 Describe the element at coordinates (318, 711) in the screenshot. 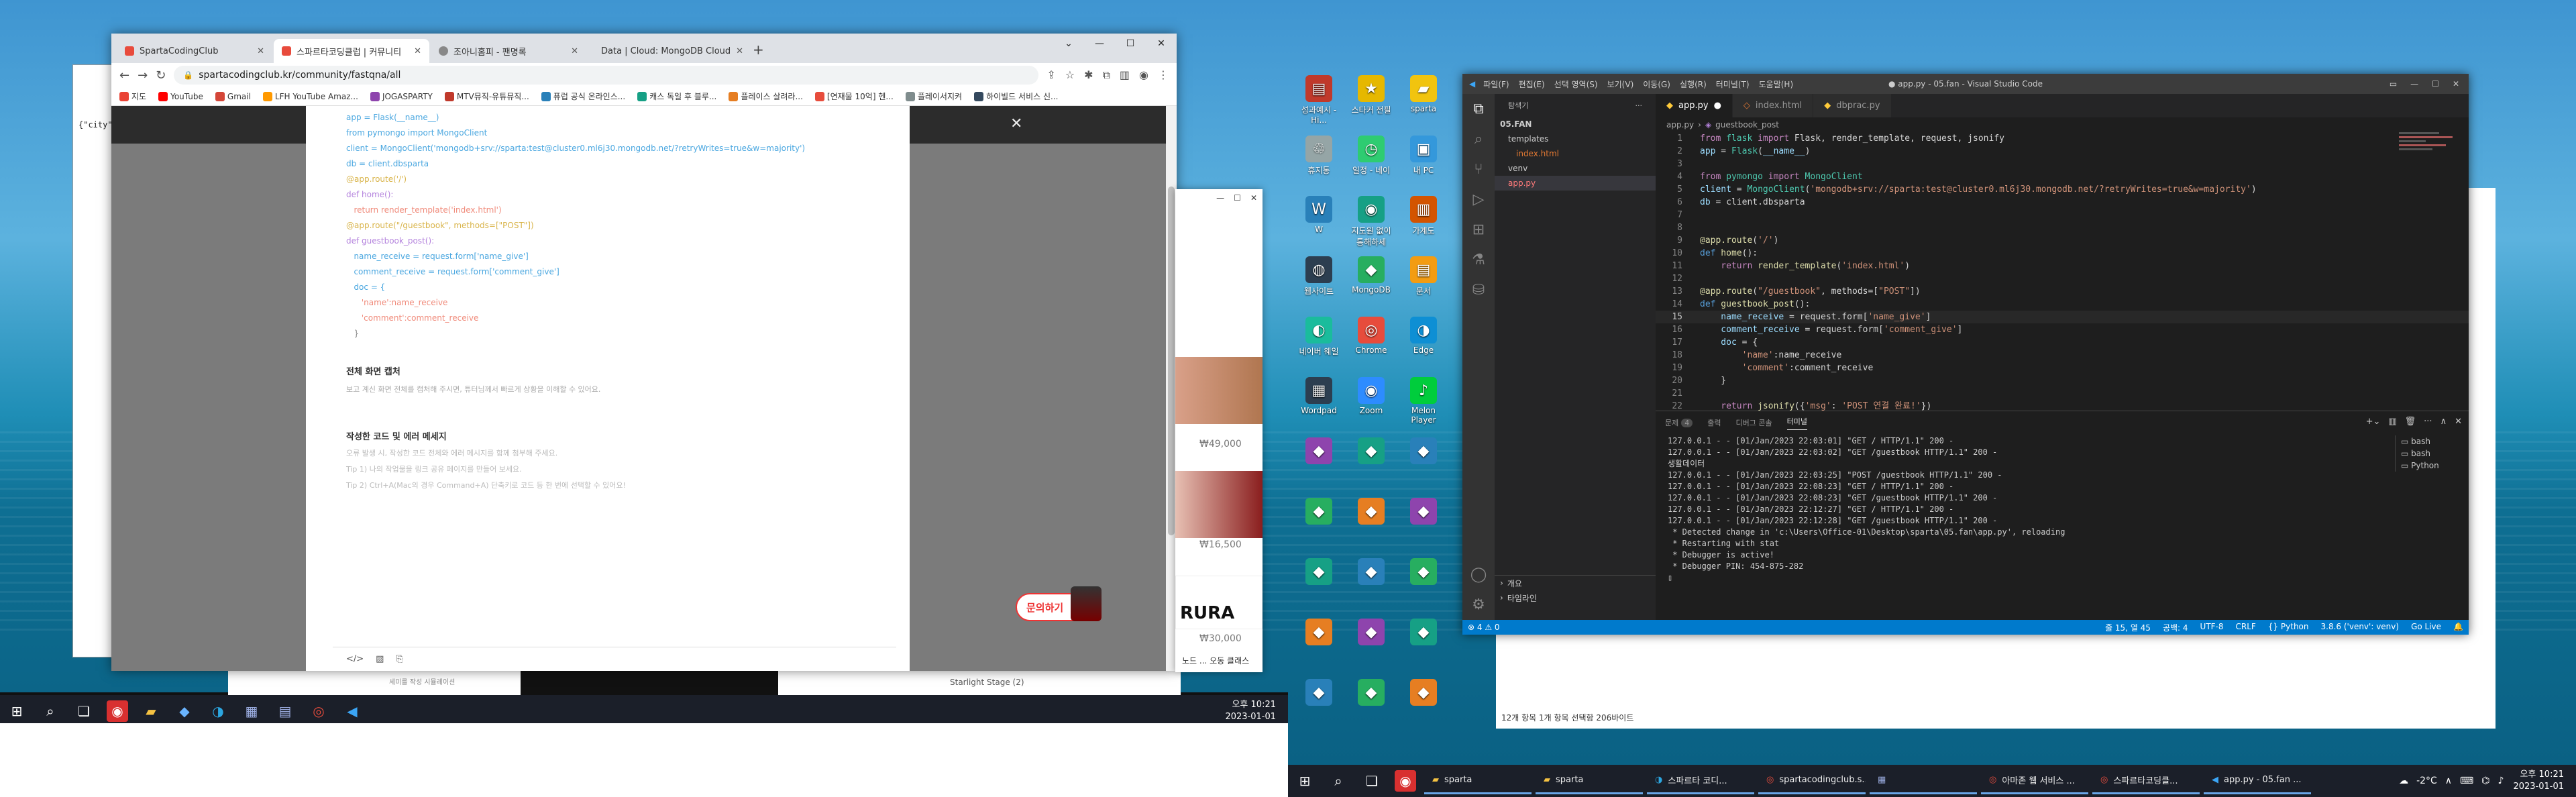

I see `chrome-icon: ◎` at that location.